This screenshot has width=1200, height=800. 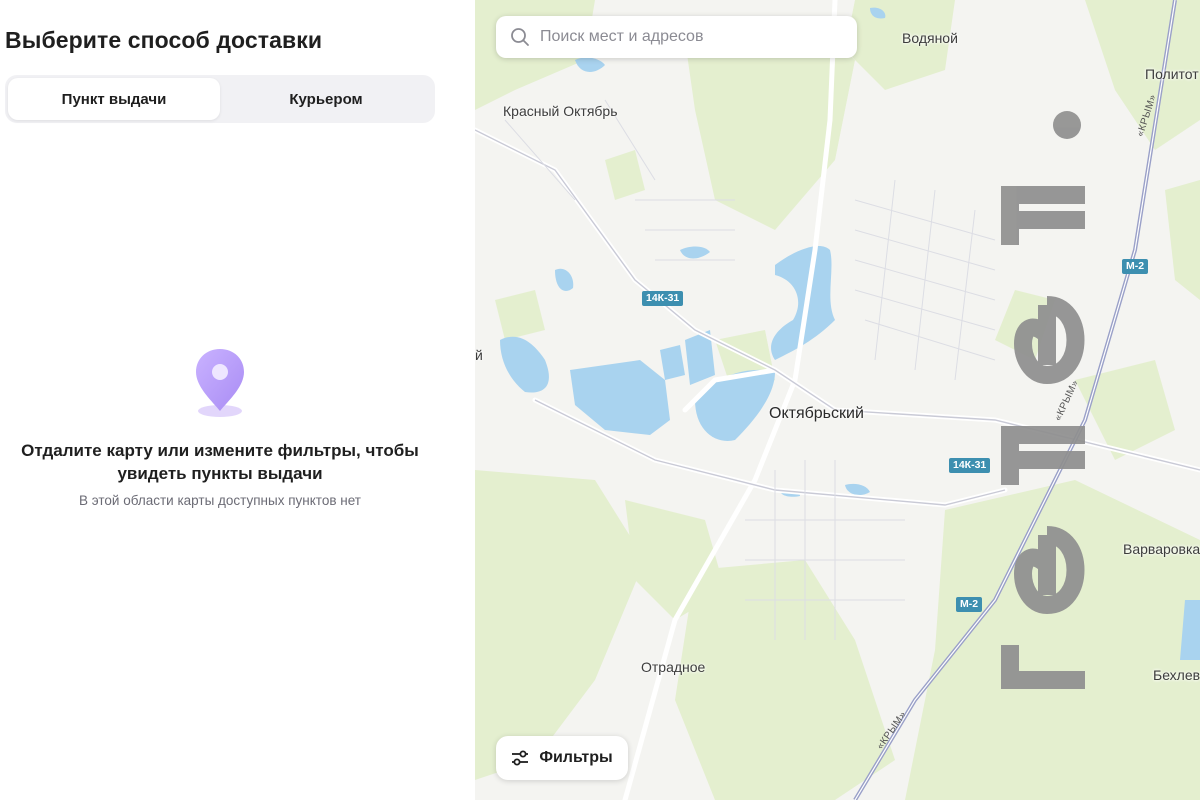 I want to click on map-search, so click(x=676, y=37).